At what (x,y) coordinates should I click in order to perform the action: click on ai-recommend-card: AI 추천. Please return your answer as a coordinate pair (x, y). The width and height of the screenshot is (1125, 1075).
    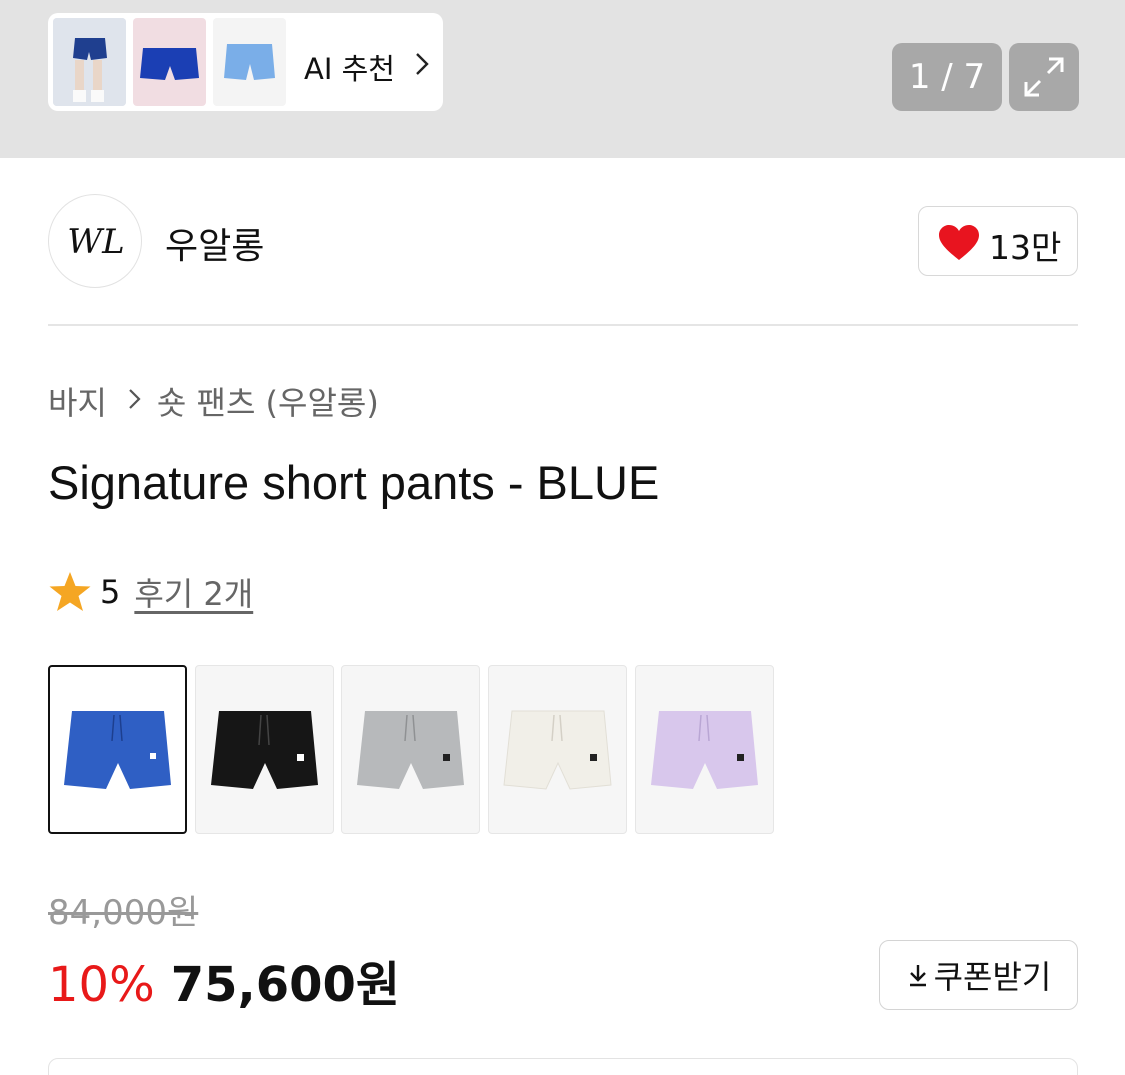
    Looking at the image, I should click on (245, 62).